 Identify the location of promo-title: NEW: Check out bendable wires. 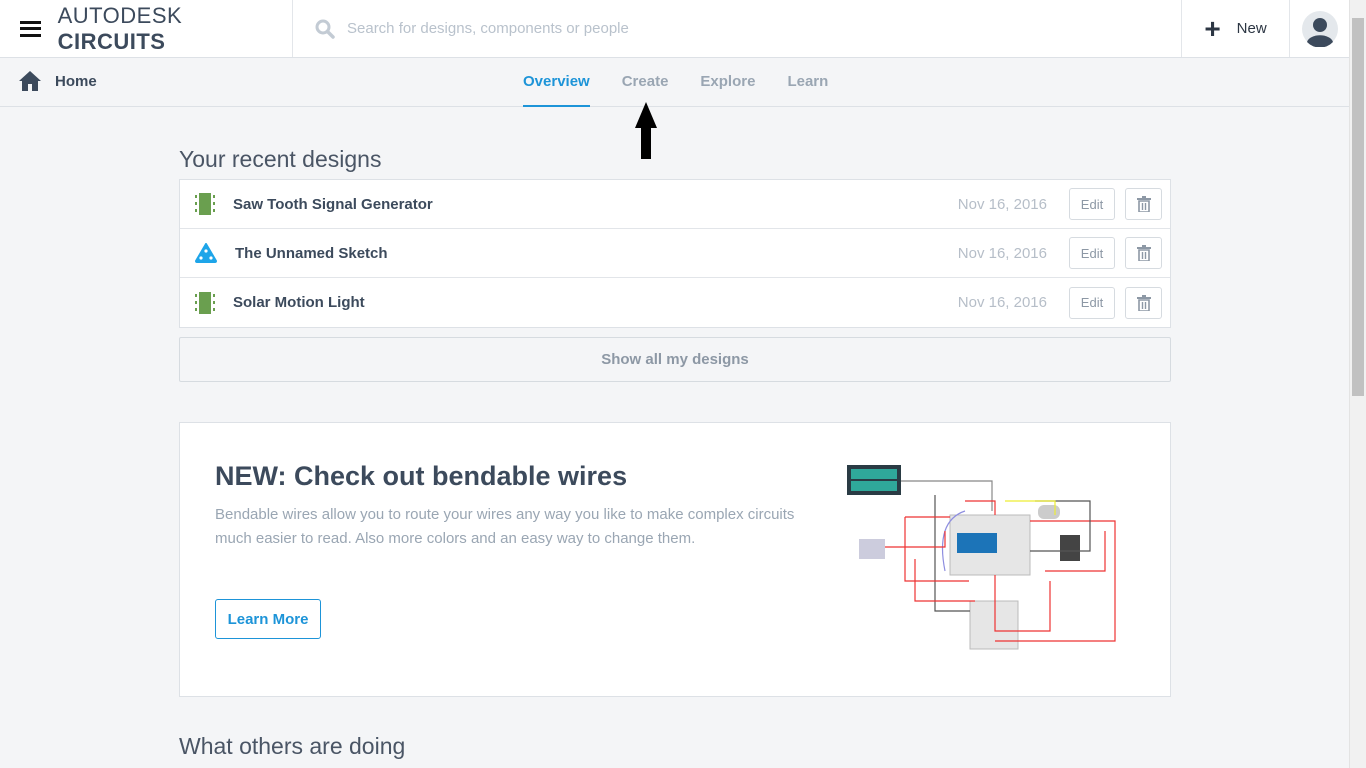
(421, 476).